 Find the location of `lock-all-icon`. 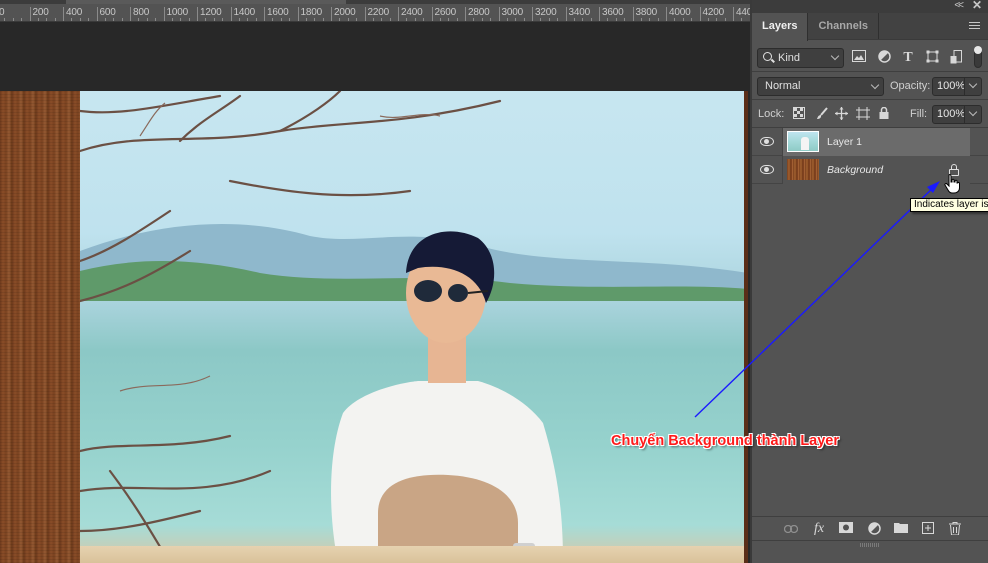

lock-all-icon is located at coordinates (884, 113).